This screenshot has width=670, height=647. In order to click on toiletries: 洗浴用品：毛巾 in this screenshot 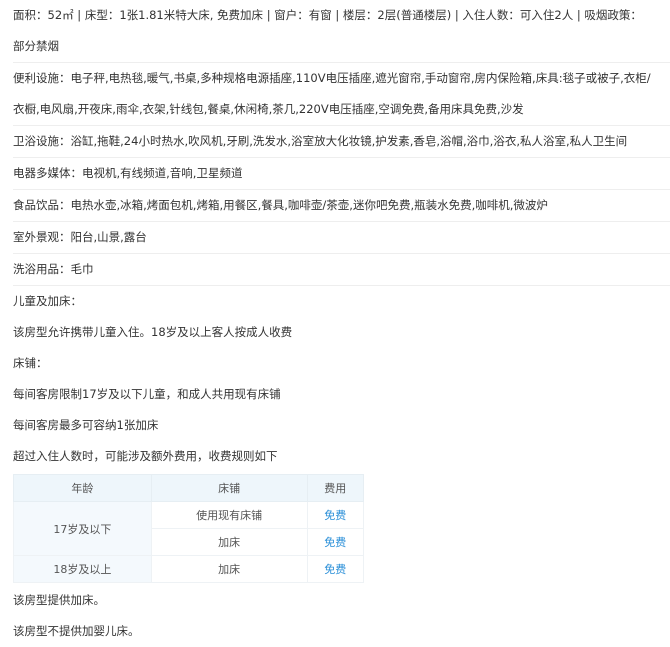, I will do `click(341, 270)`.